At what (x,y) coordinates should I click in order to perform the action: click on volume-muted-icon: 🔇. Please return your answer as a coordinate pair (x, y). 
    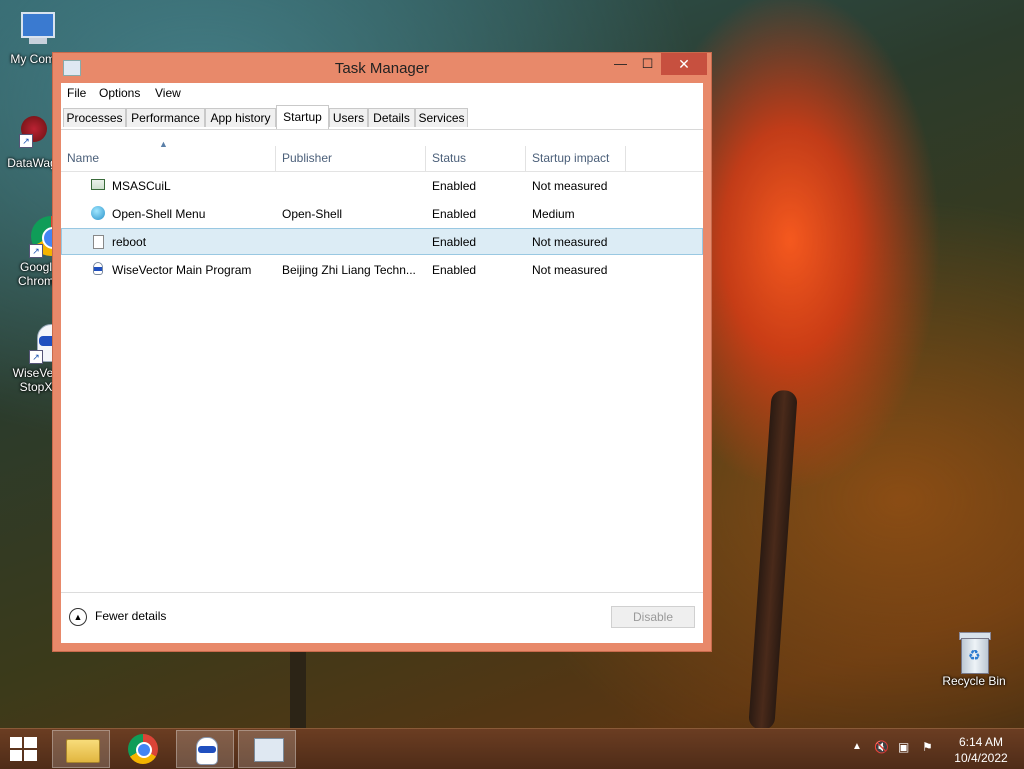
    Looking at the image, I should click on (881, 747).